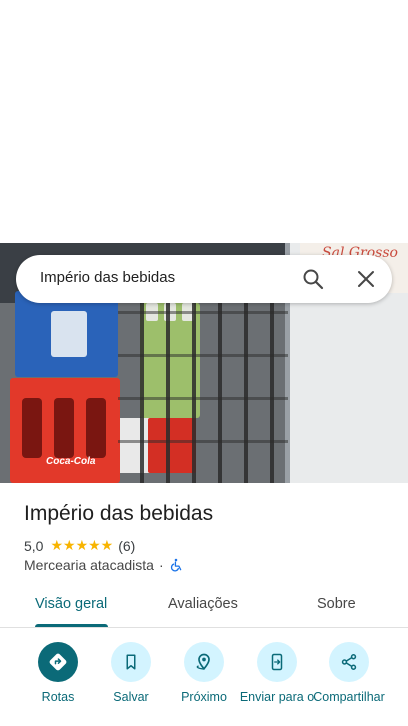 The height and width of the screenshot is (726, 408). What do you see at coordinates (58, 697) in the screenshot?
I see `directions-label: Rotas` at bounding box center [58, 697].